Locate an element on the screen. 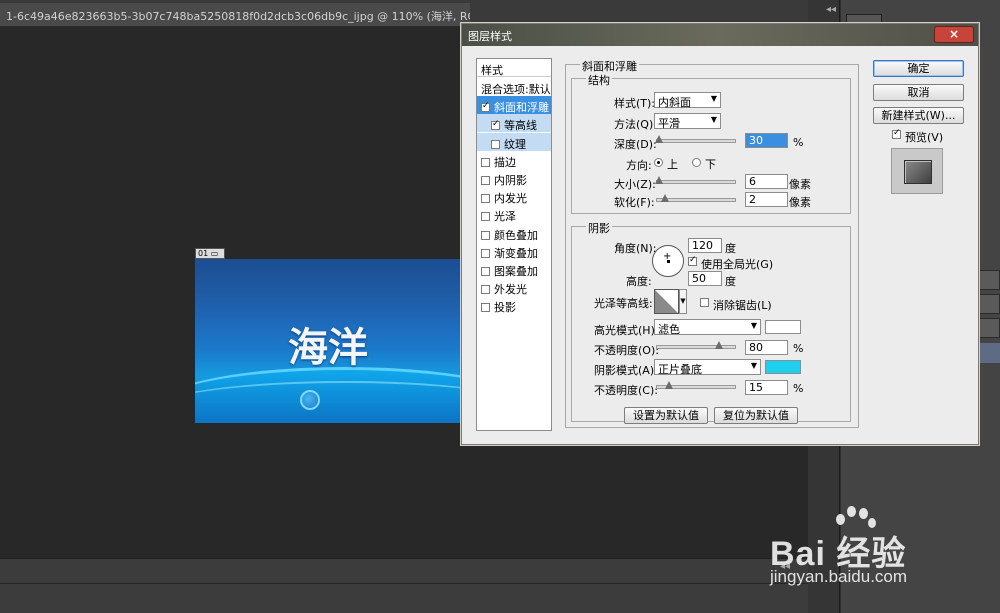  highlight-opacity-slider is located at coordinates (696, 345).